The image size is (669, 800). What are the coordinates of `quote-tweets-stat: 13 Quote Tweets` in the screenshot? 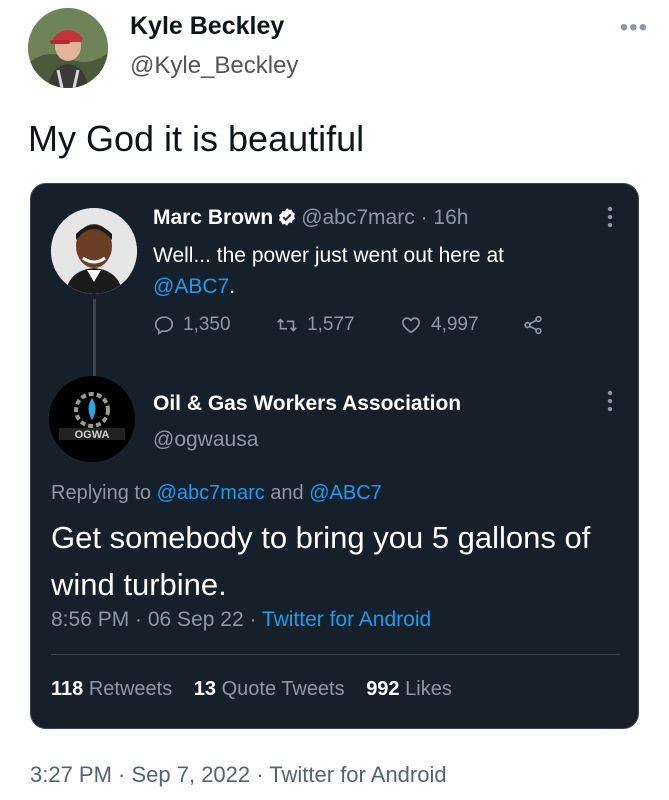 It's located at (269, 689).